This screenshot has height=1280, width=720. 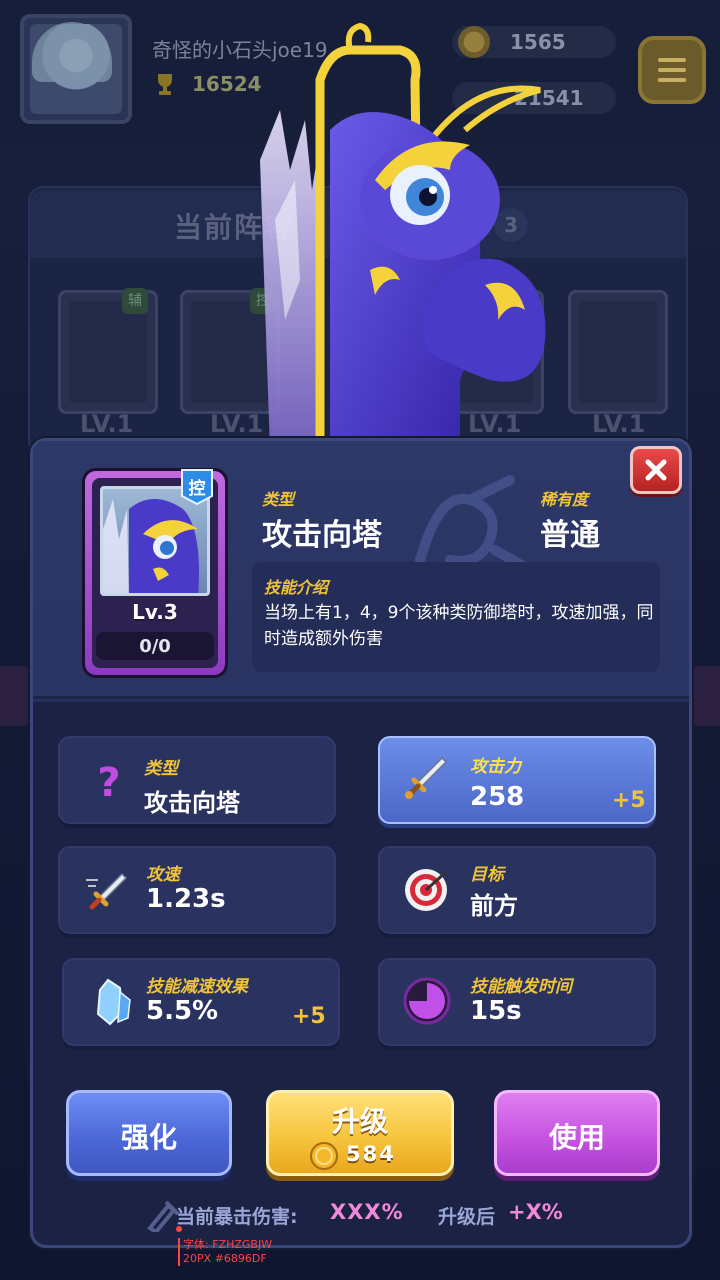 What do you see at coordinates (426, 890) in the screenshot?
I see `target-icon` at bounding box center [426, 890].